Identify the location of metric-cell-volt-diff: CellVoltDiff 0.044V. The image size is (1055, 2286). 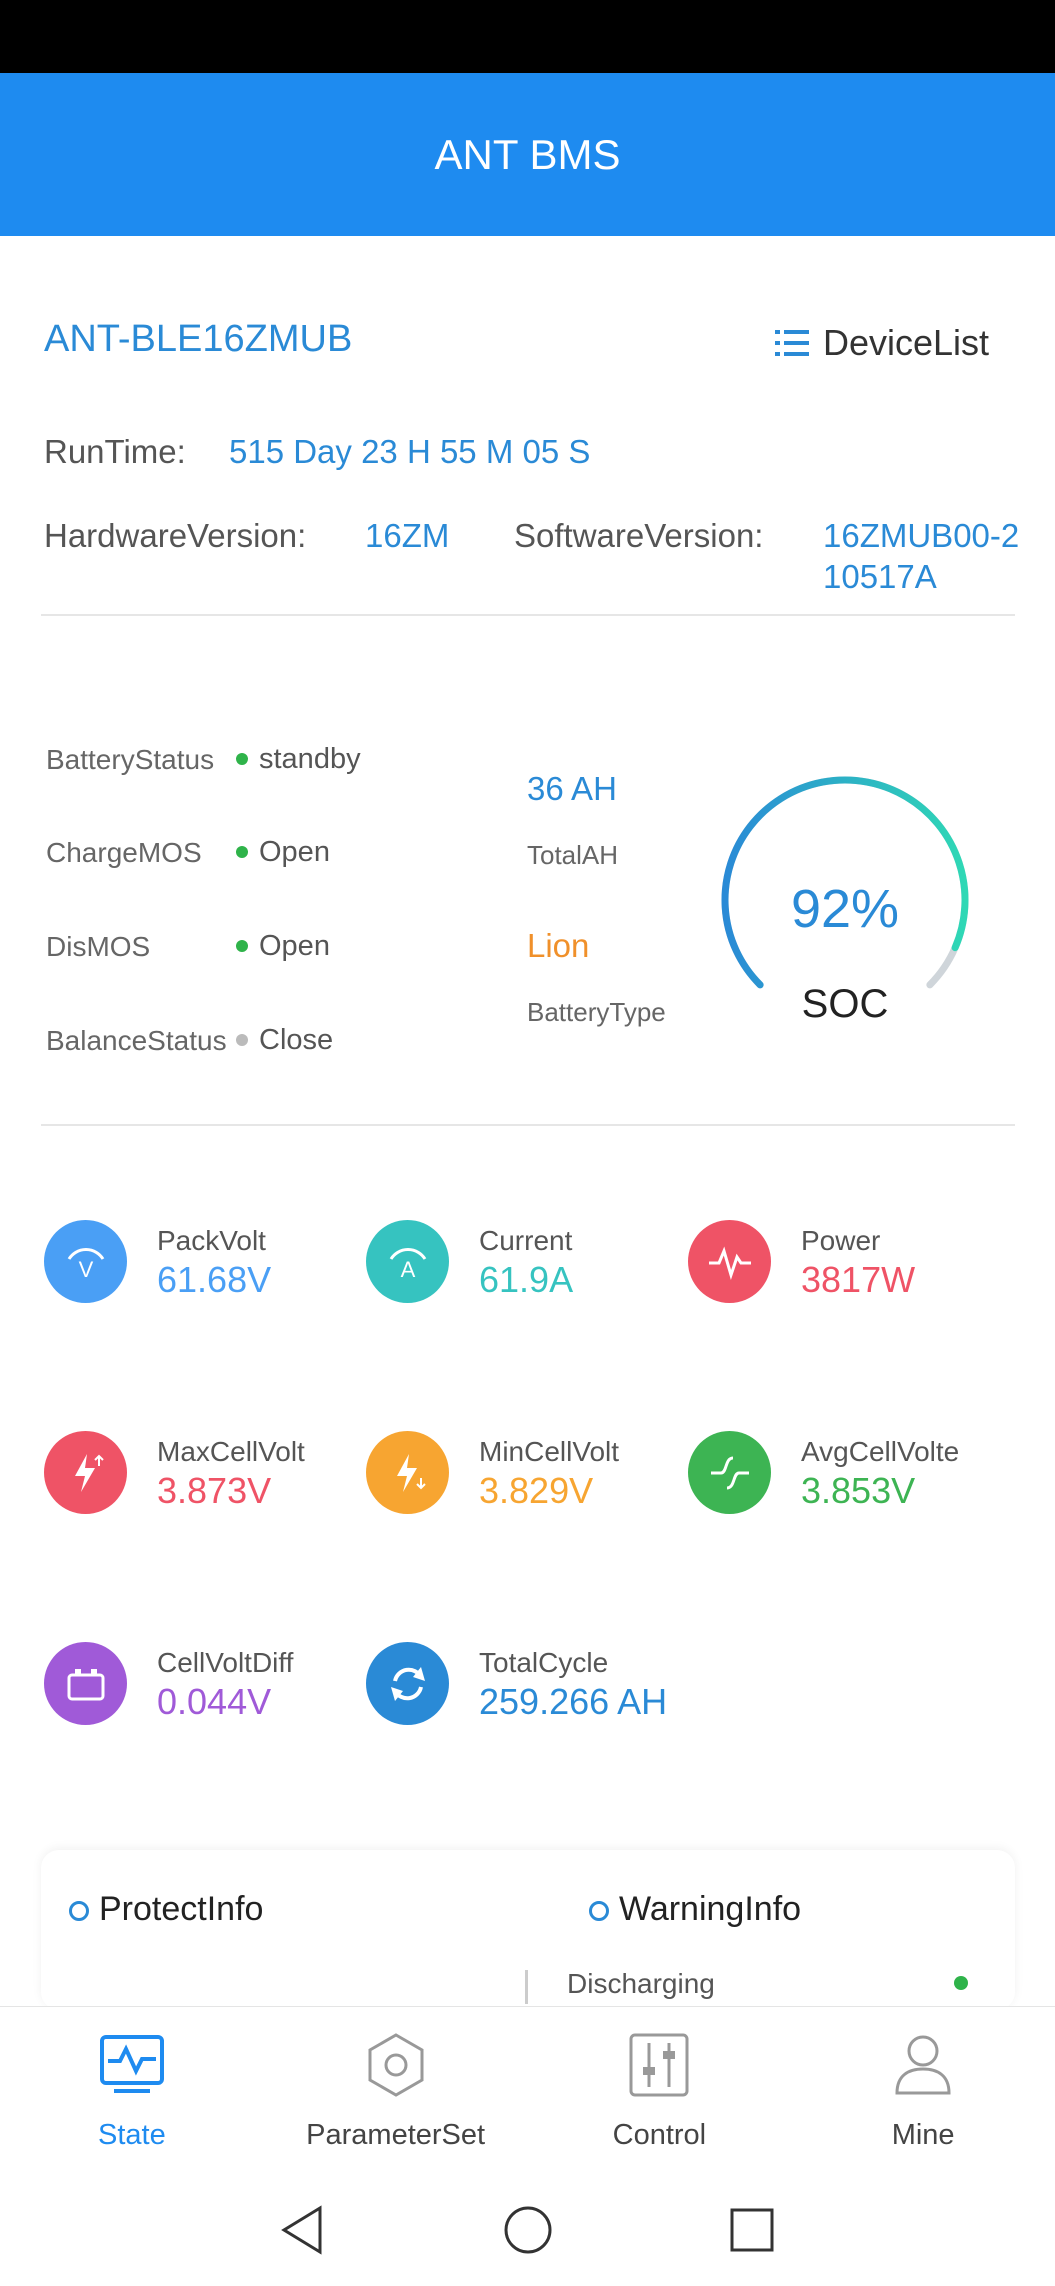
(168, 1683).